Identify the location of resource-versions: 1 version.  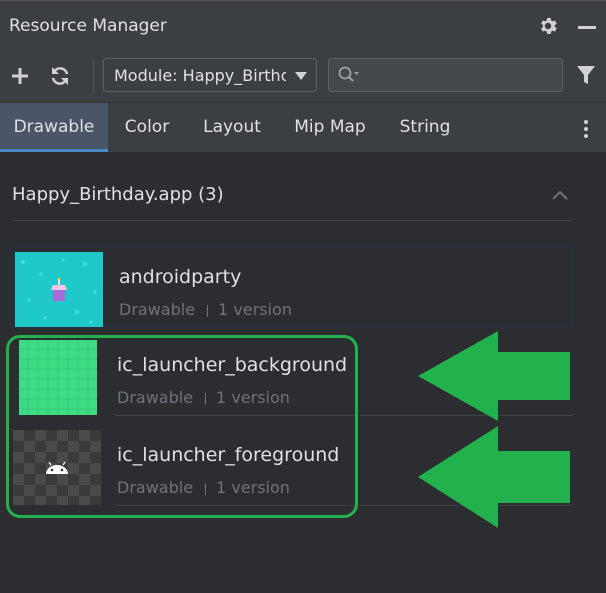
(255, 309).